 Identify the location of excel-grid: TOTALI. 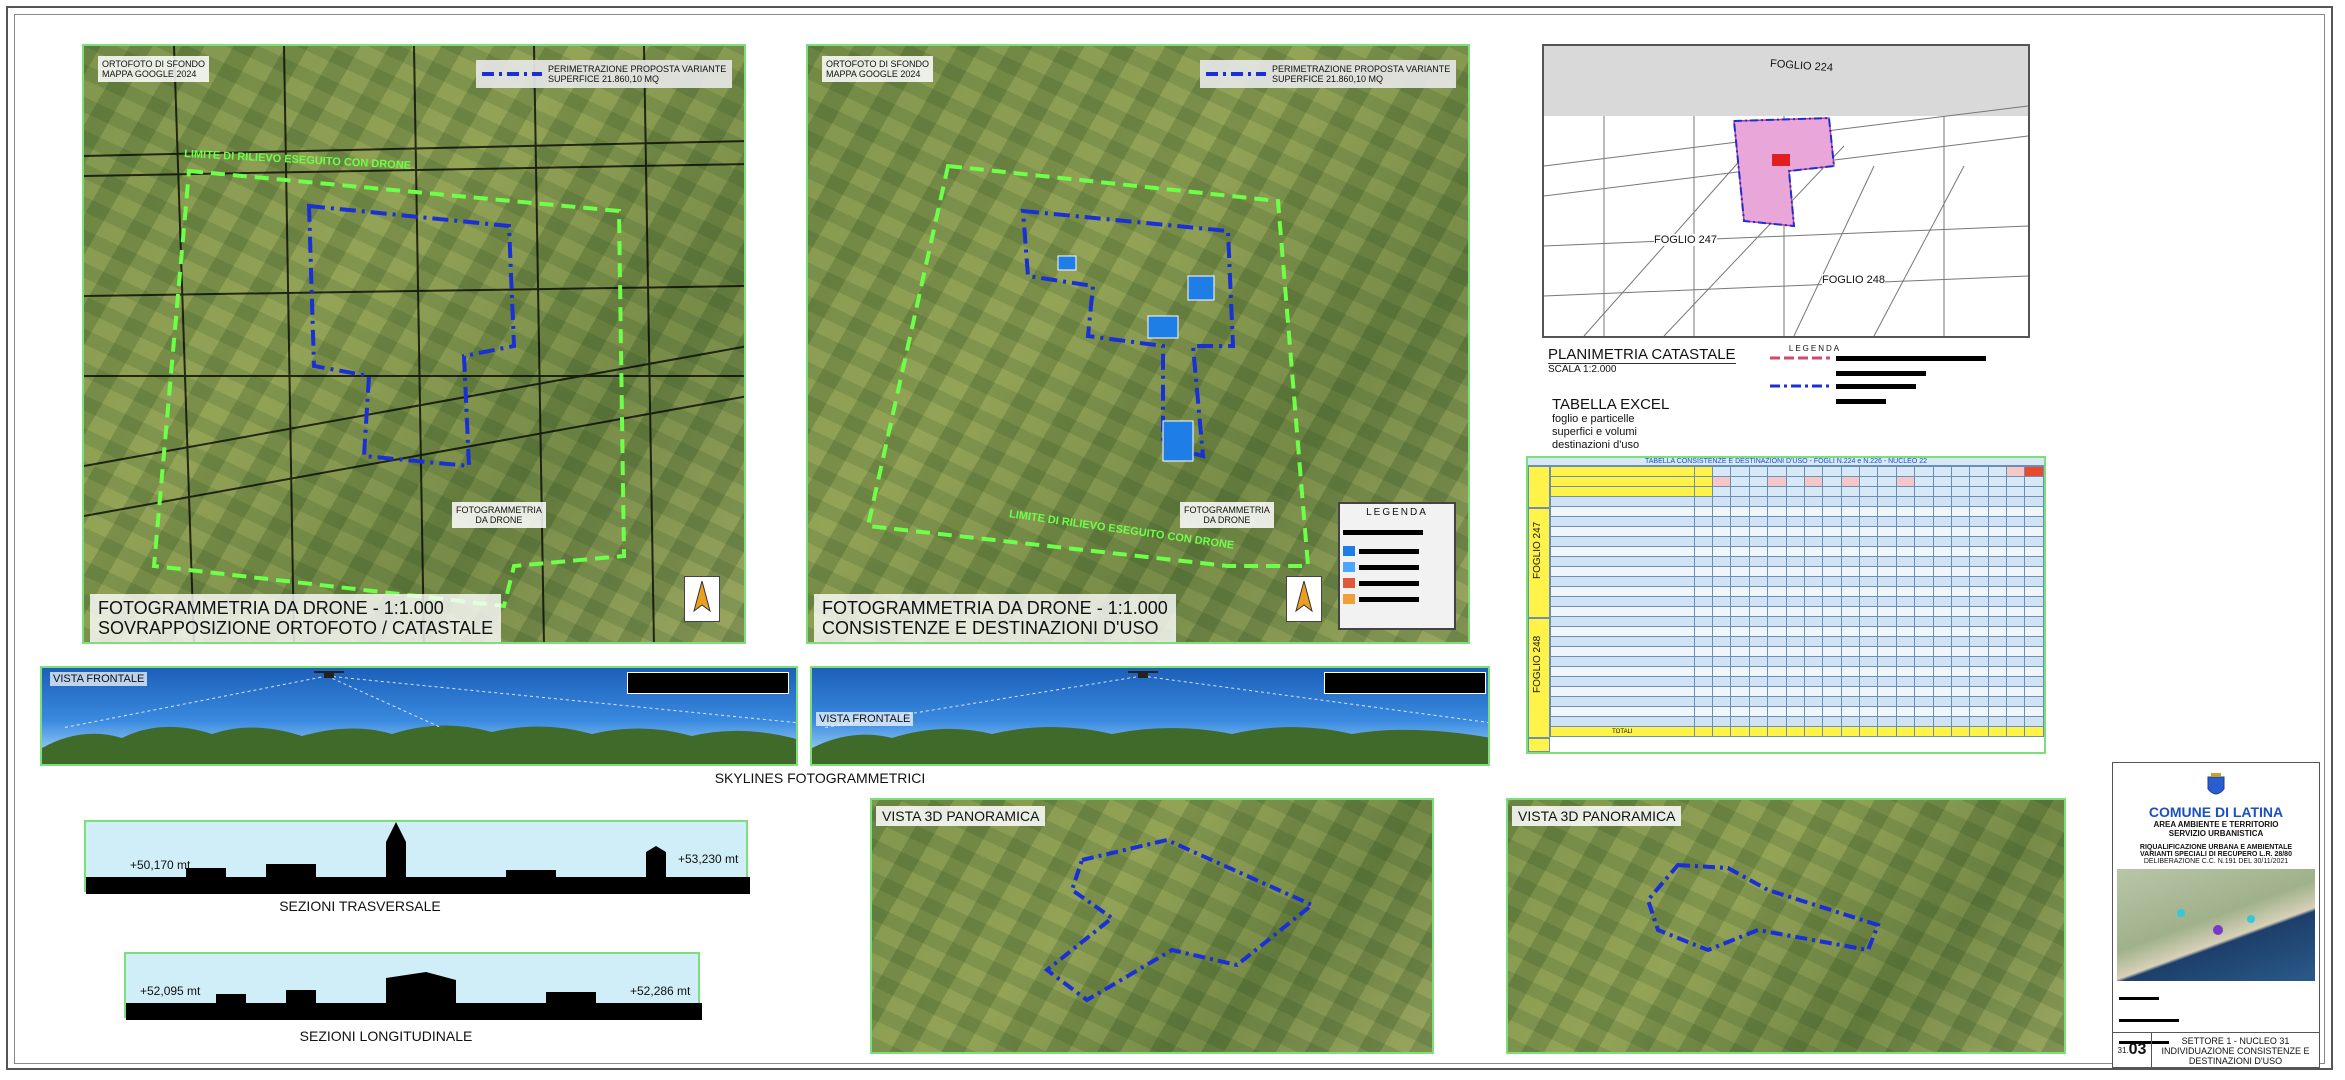
(1797, 601).